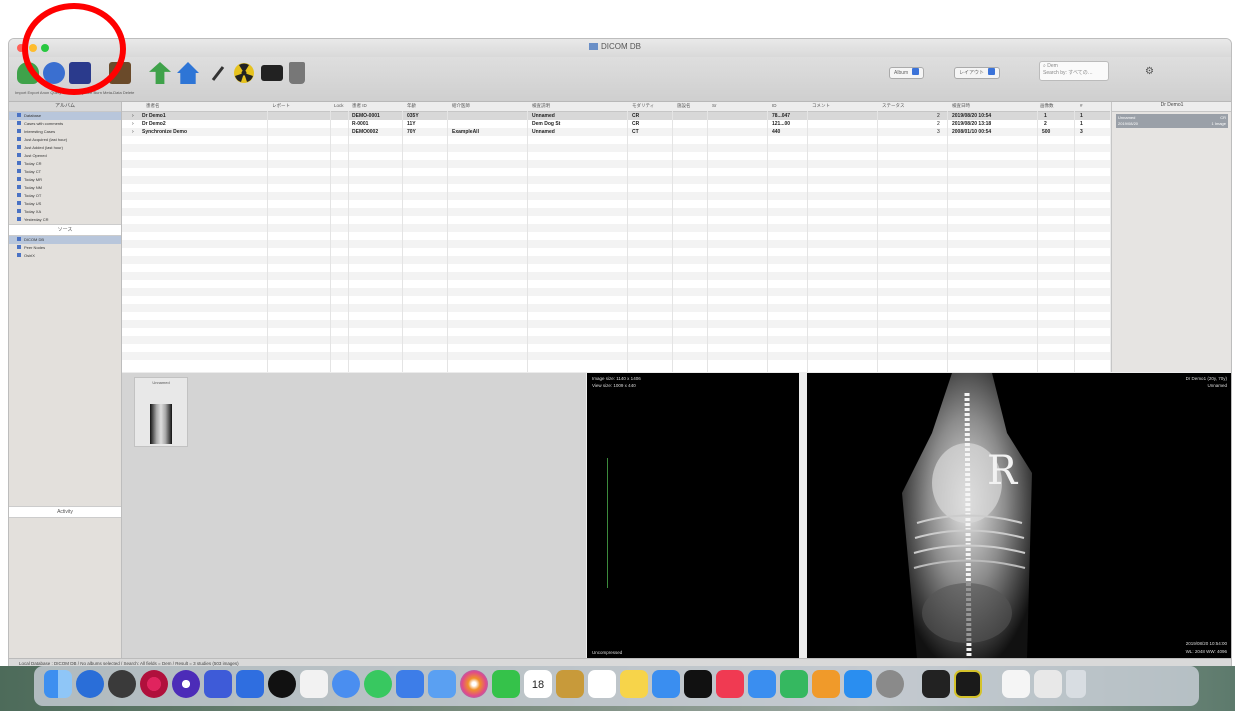 The image size is (1235, 711). What do you see at coordinates (893, 106) in the screenshot?
I see `column-header: ステータス` at bounding box center [893, 106].